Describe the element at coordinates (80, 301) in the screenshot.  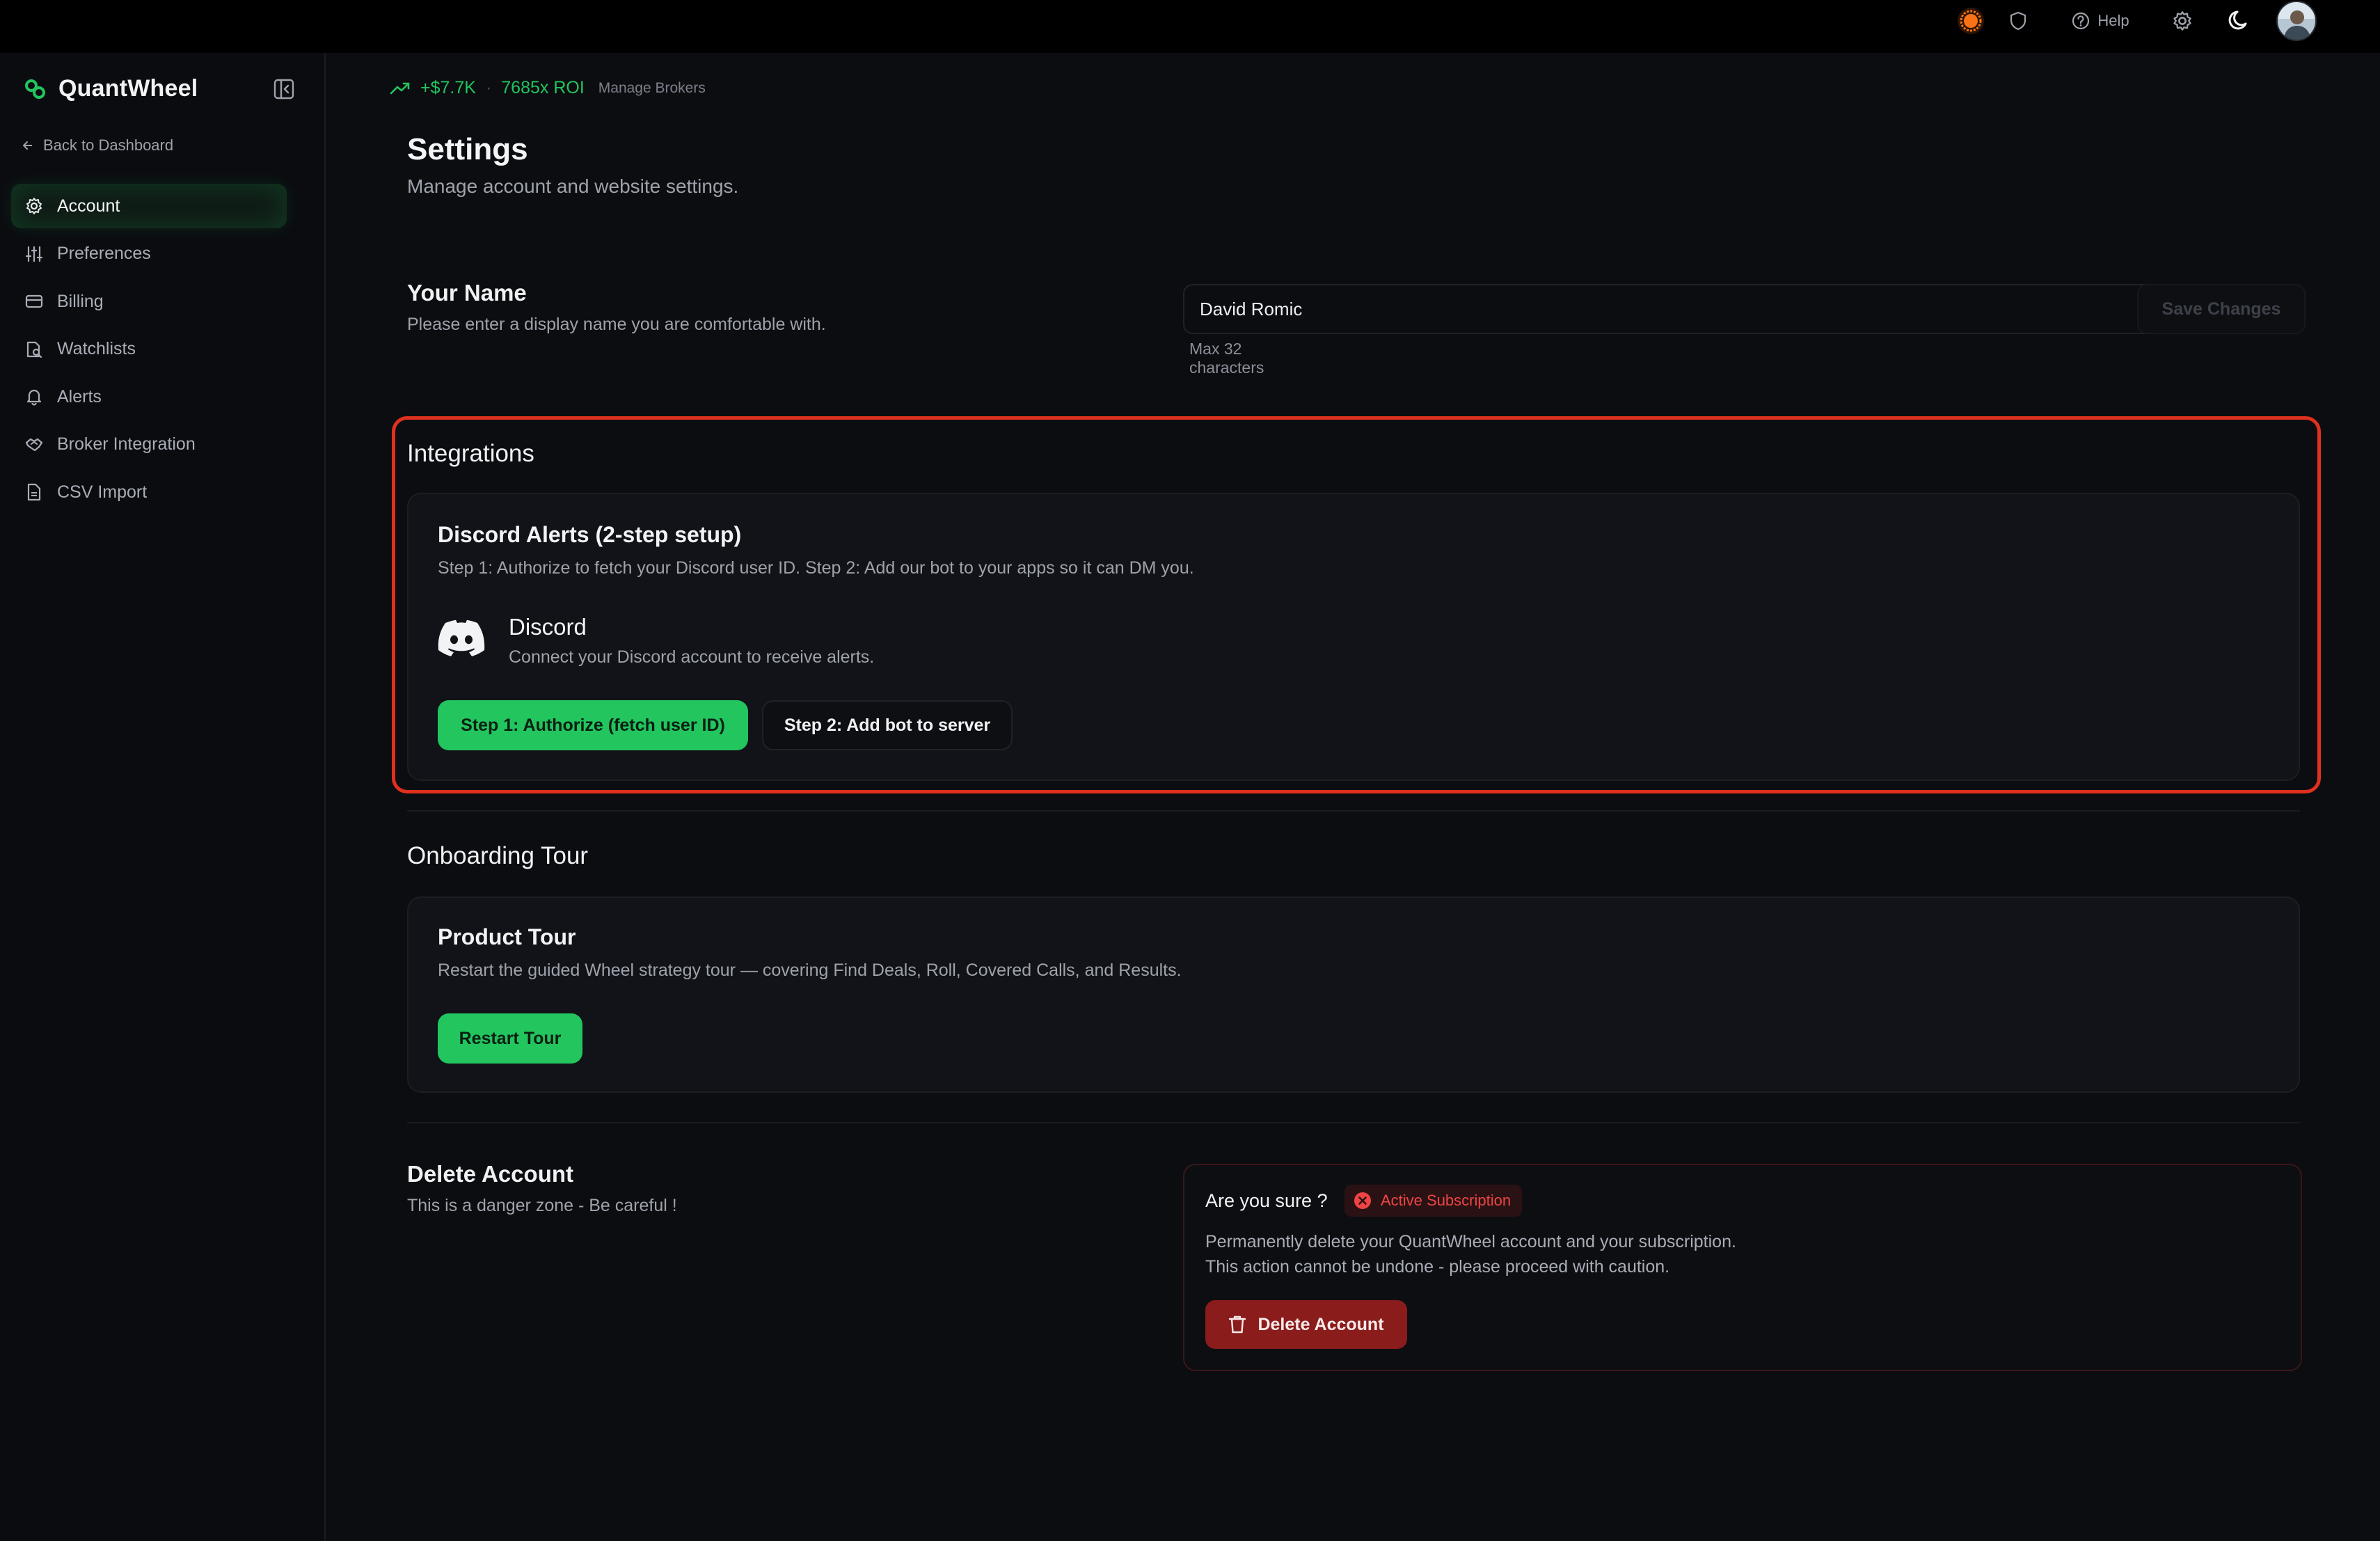
I see `sidebar-item-label: Billing` at that location.